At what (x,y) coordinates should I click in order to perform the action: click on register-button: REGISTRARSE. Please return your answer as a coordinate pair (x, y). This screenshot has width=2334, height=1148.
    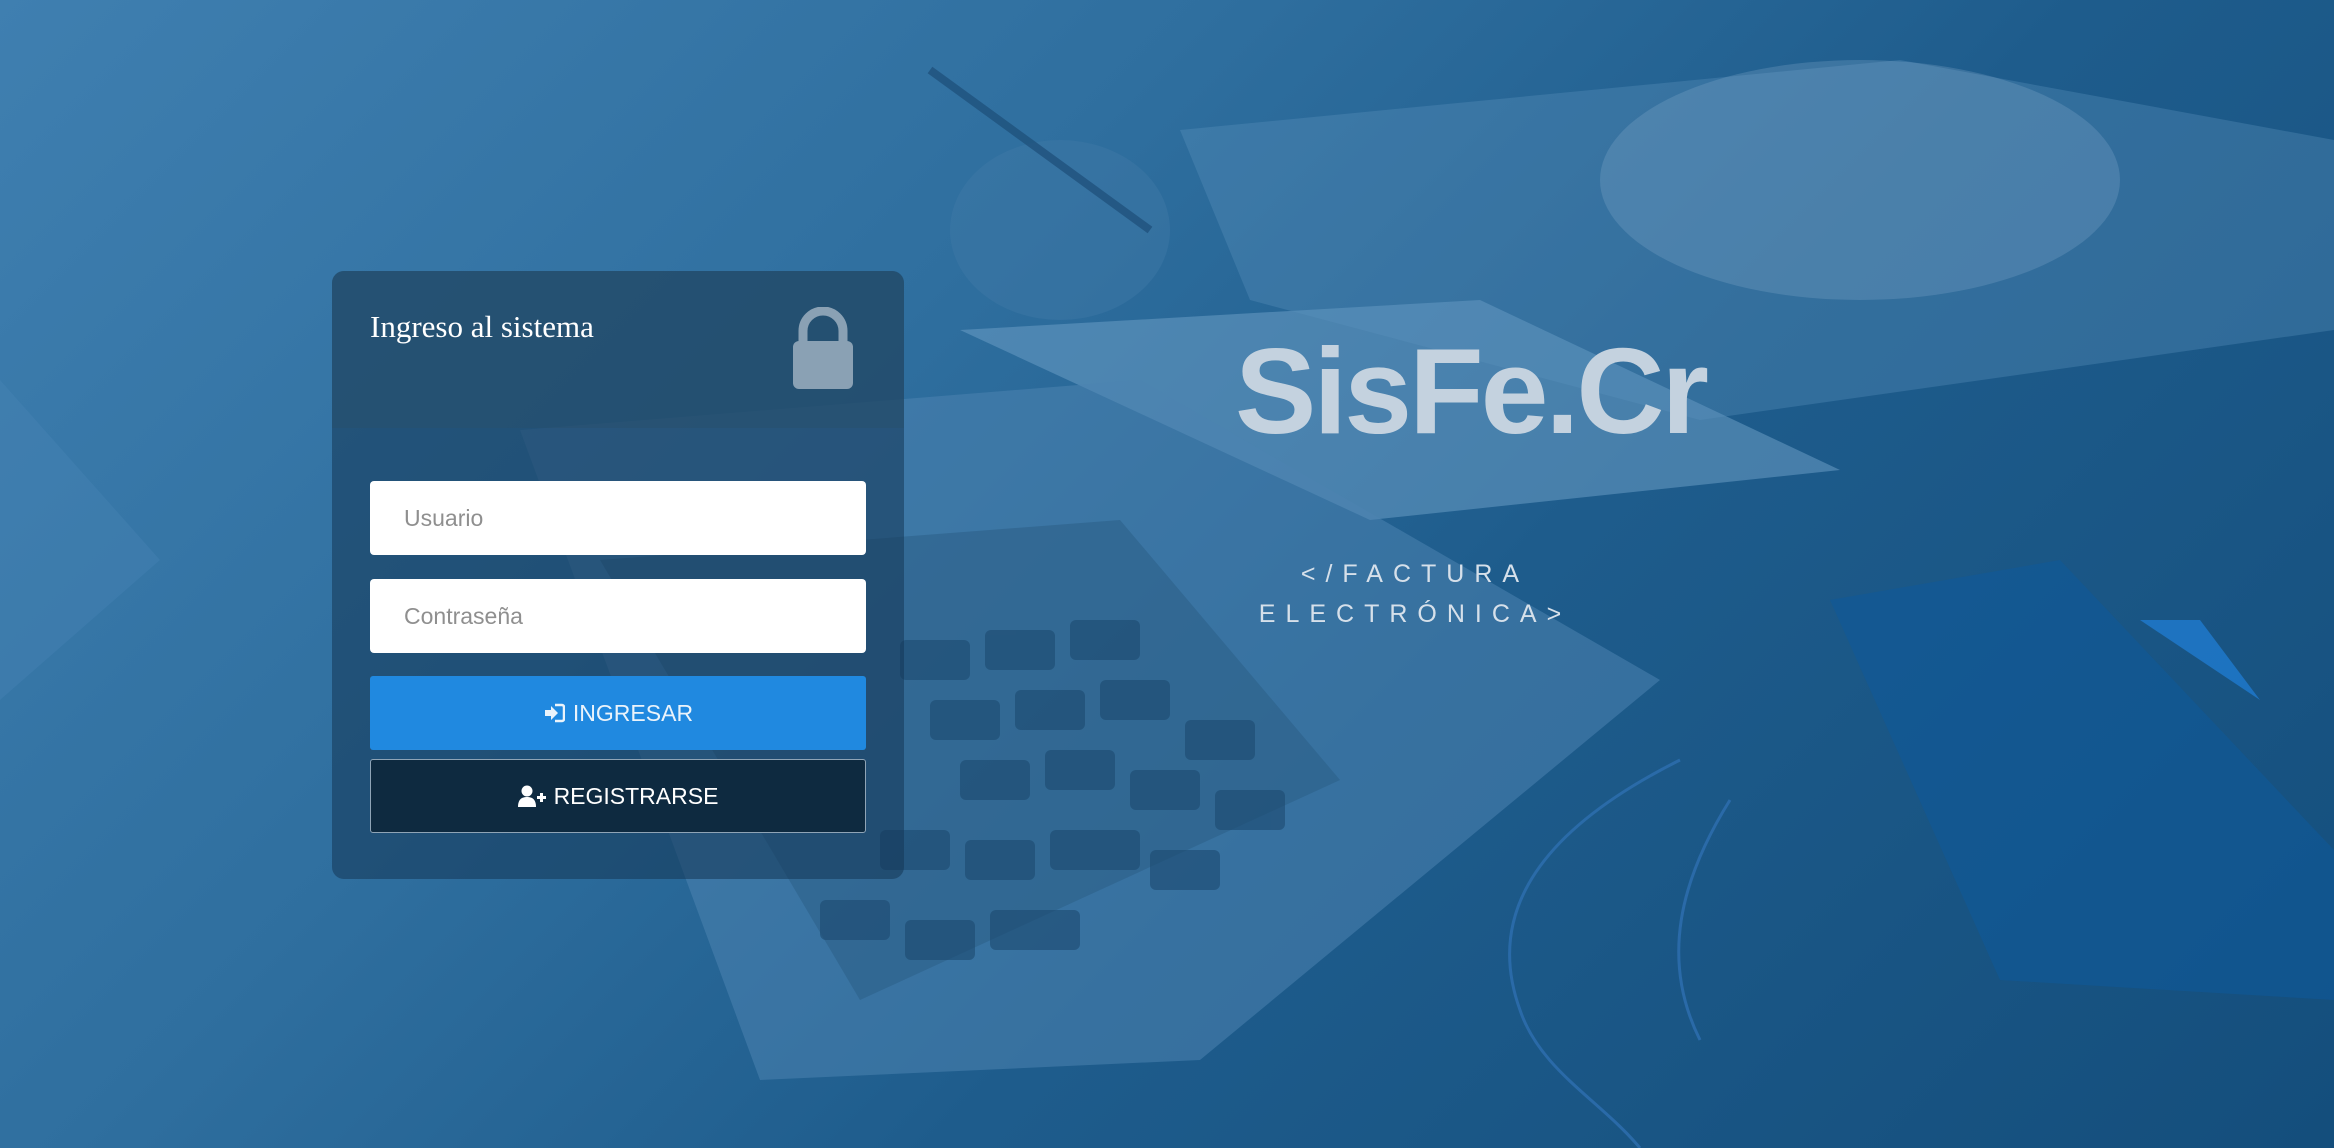
    Looking at the image, I should click on (618, 796).